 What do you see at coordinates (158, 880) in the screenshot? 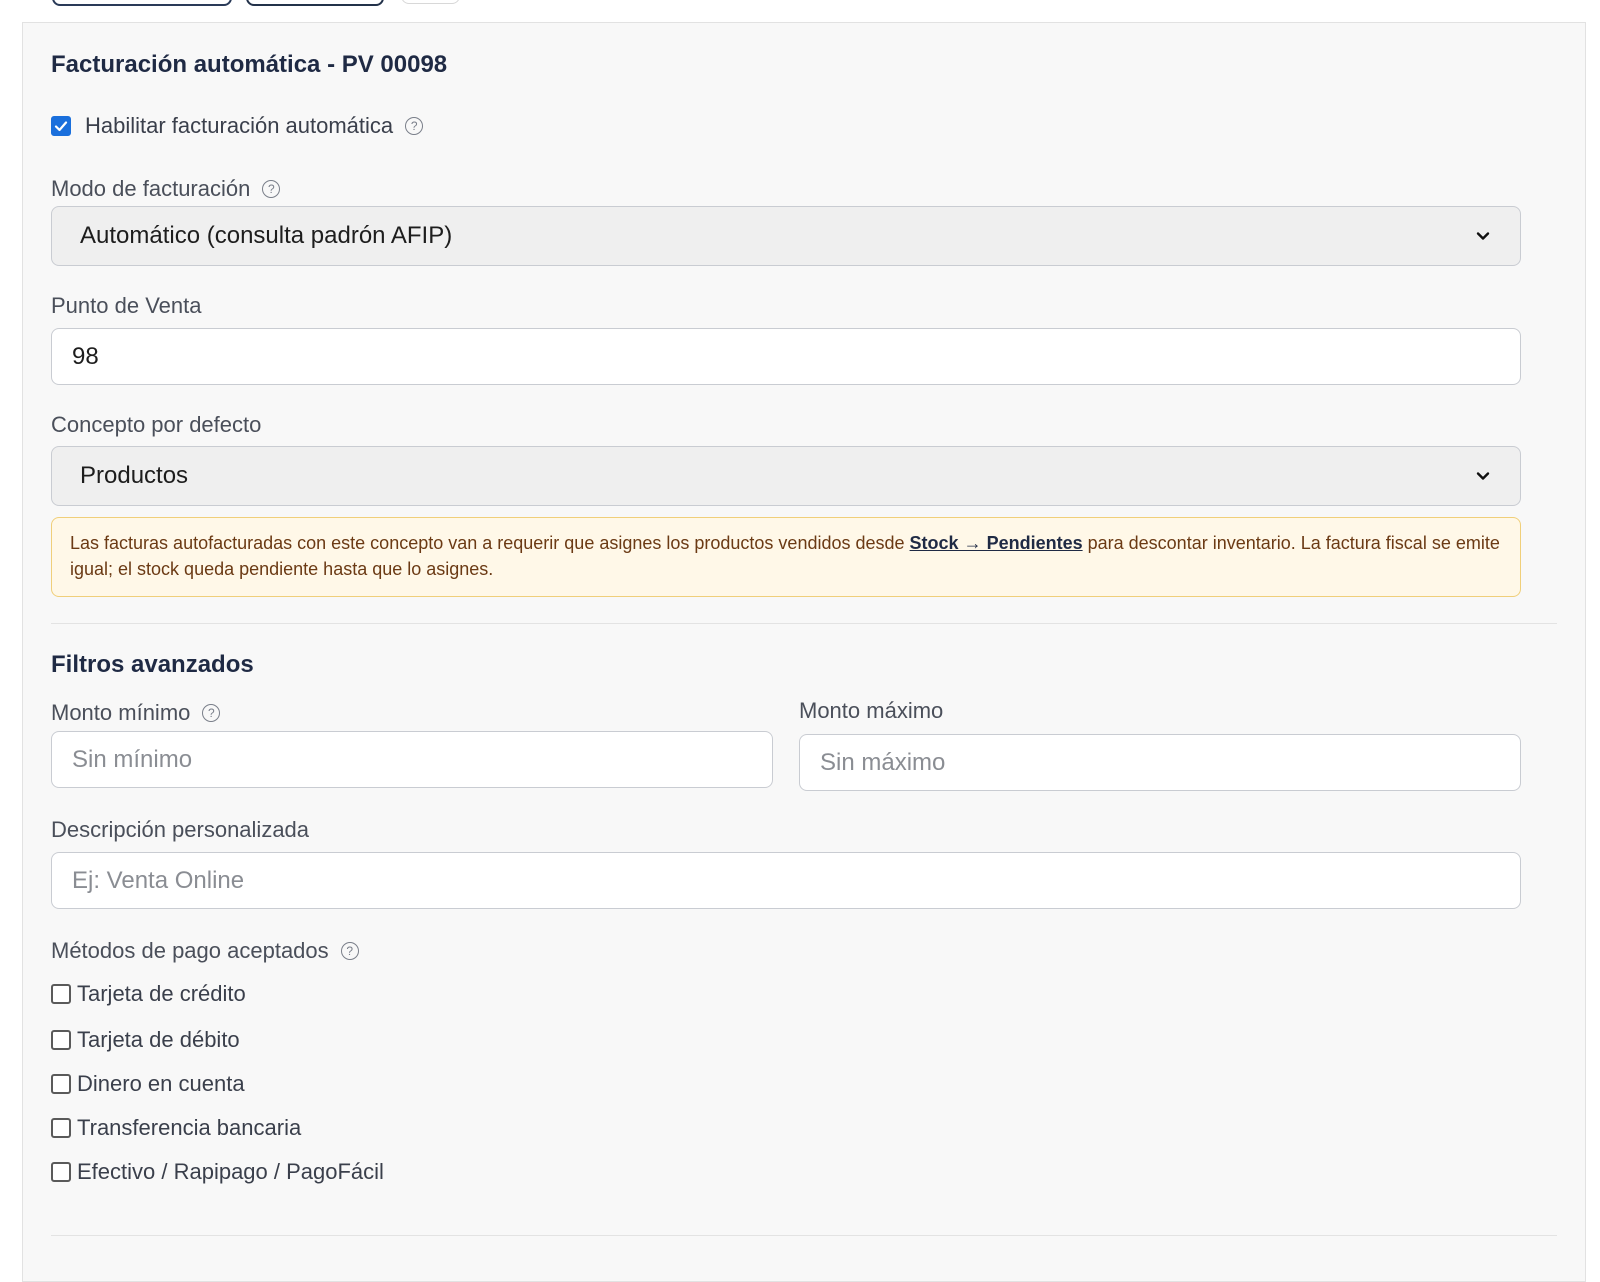
I see `custom-description-placeholder: Ej: Venta Online` at bounding box center [158, 880].